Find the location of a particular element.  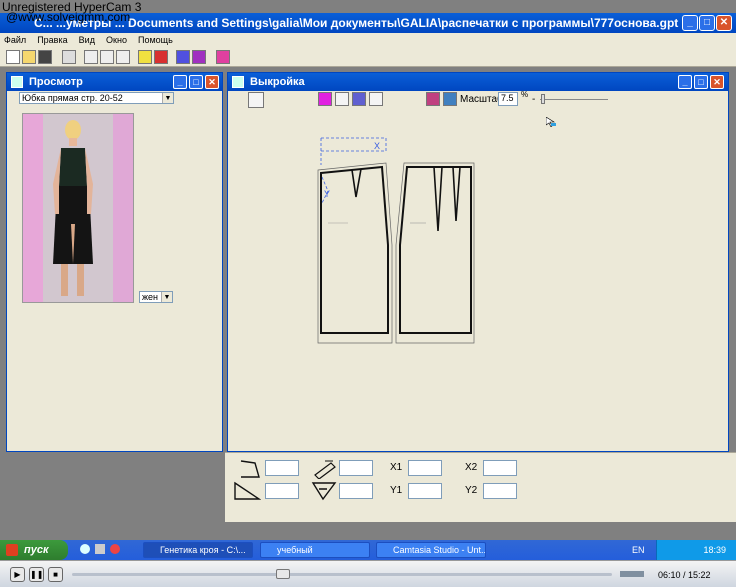

menu-view: Вид is located at coordinates (87, 40).